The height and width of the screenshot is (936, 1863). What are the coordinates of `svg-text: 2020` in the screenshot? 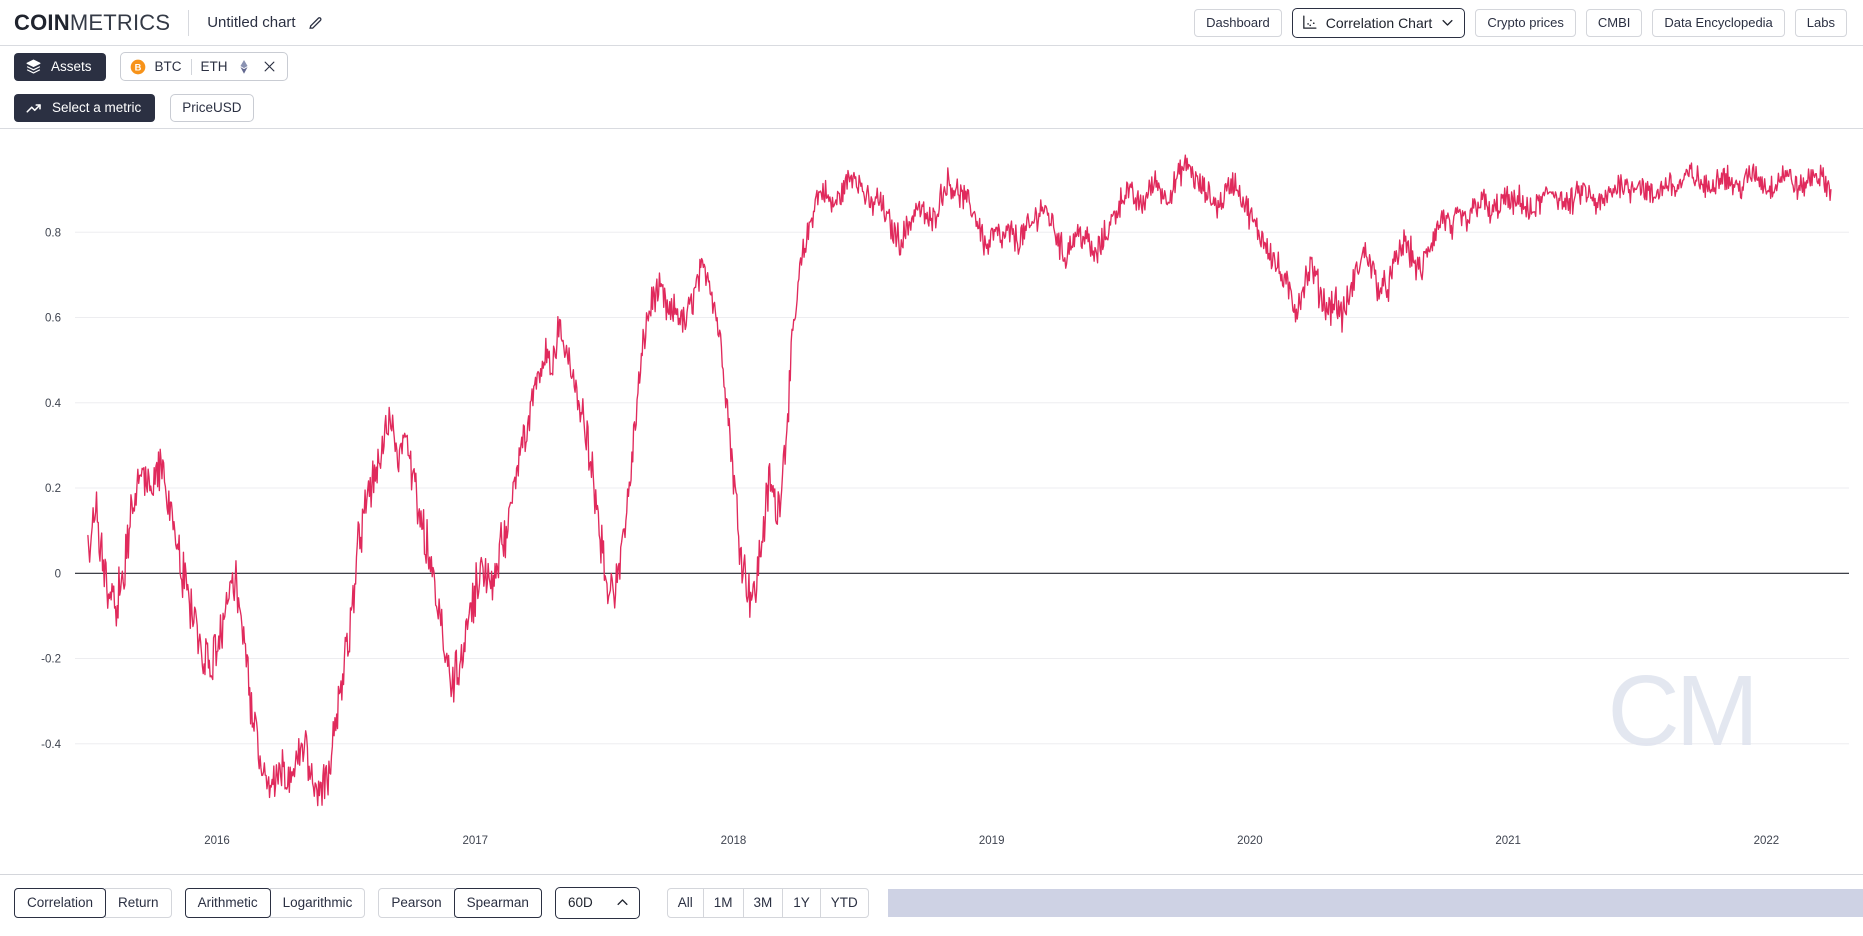 It's located at (1250, 841).